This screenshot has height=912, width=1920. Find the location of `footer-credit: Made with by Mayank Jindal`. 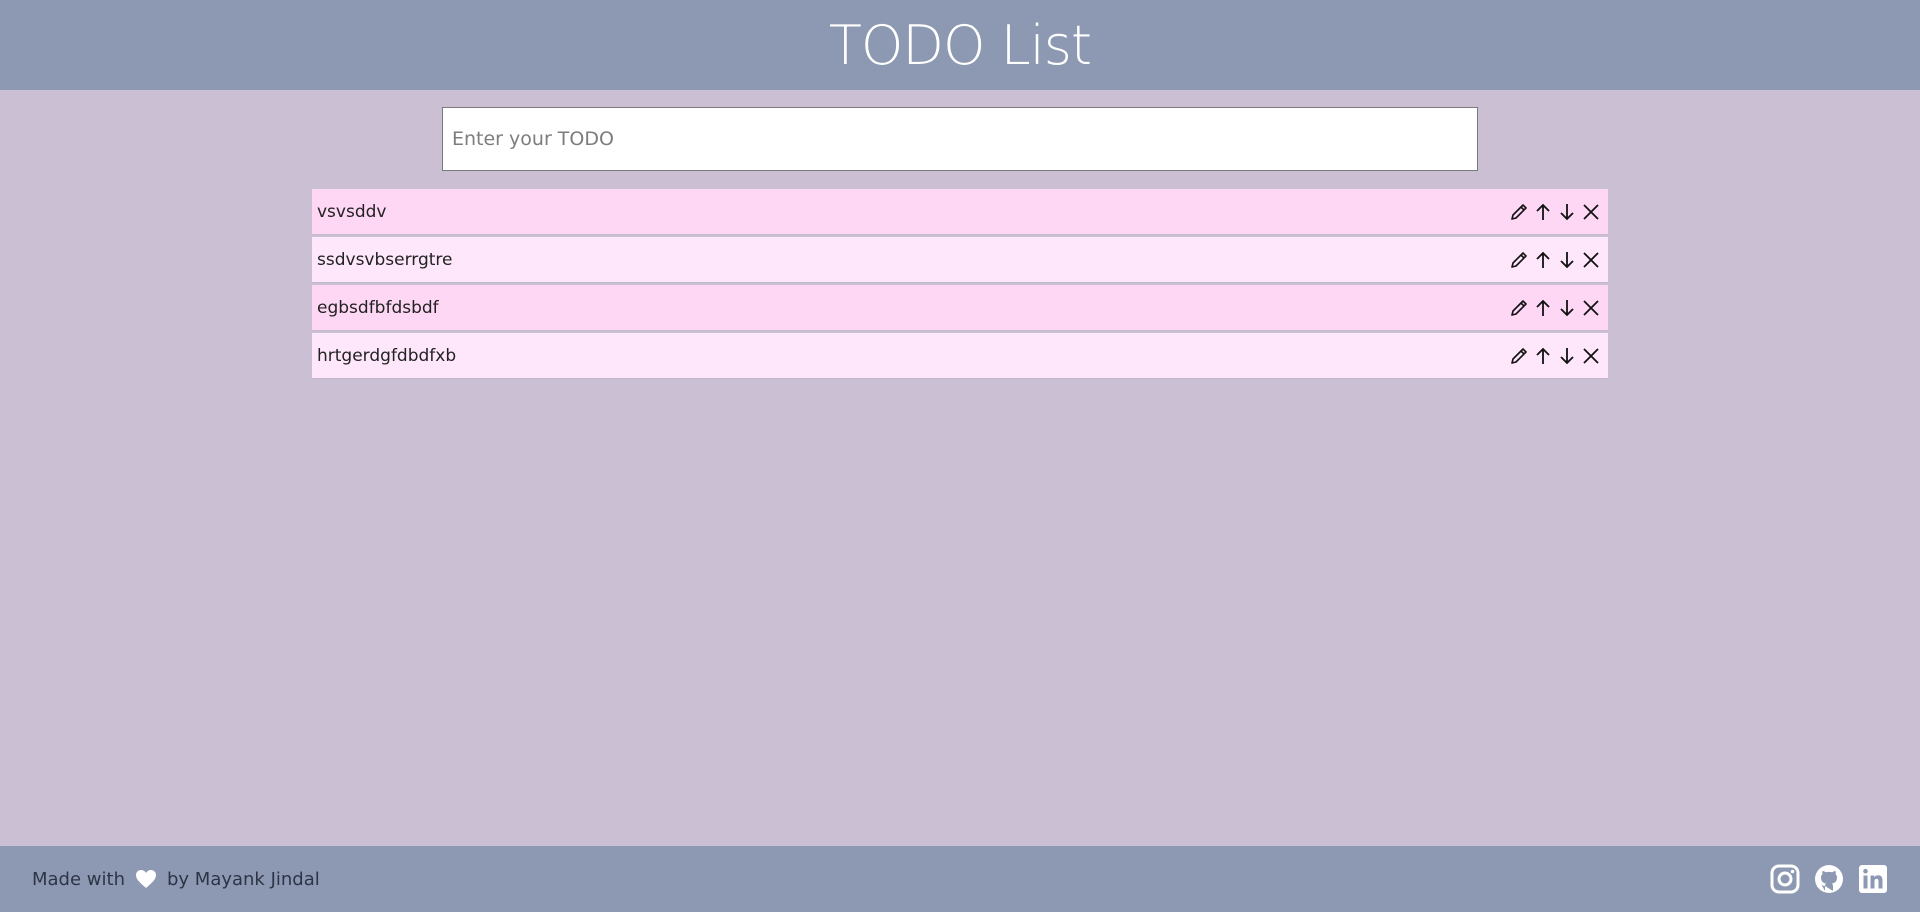

footer-credit: Made with by Mayank Jindal is located at coordinates (176, 879).